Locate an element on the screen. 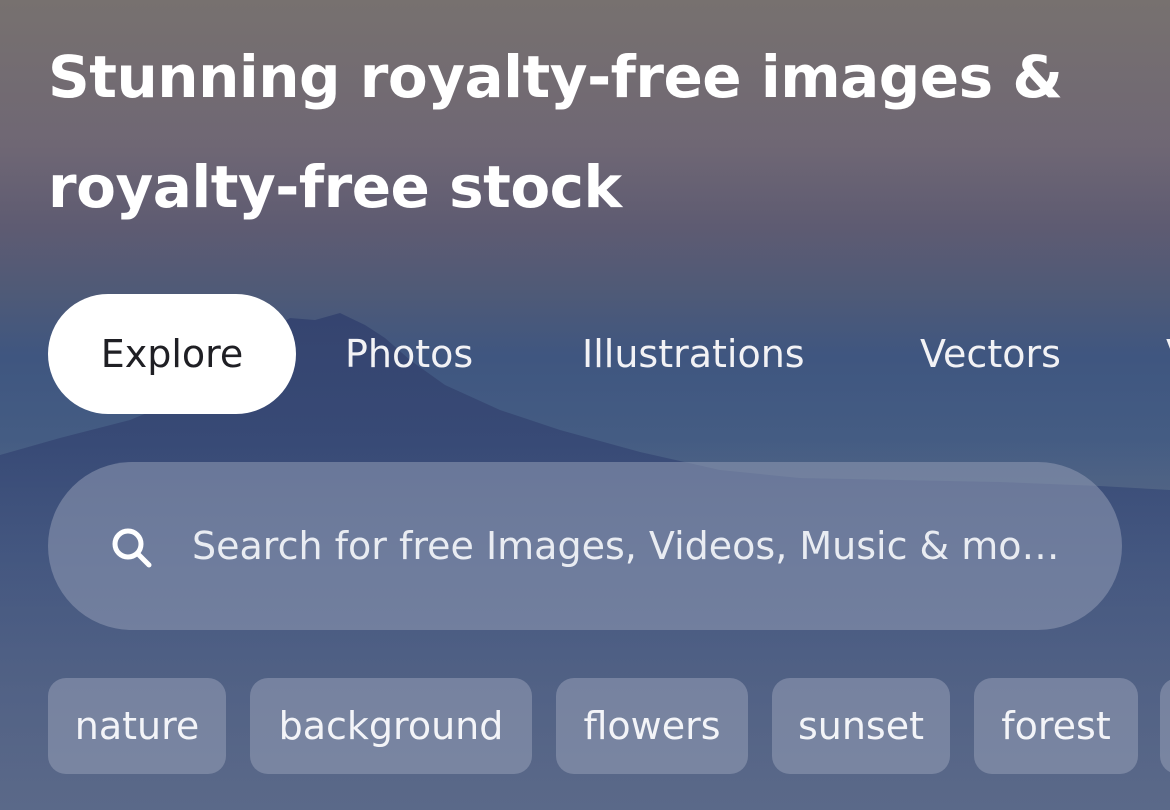 The height and width of the screenshot is (810, 1170). tag-chip-partial is located at coordinates (1165, 726).